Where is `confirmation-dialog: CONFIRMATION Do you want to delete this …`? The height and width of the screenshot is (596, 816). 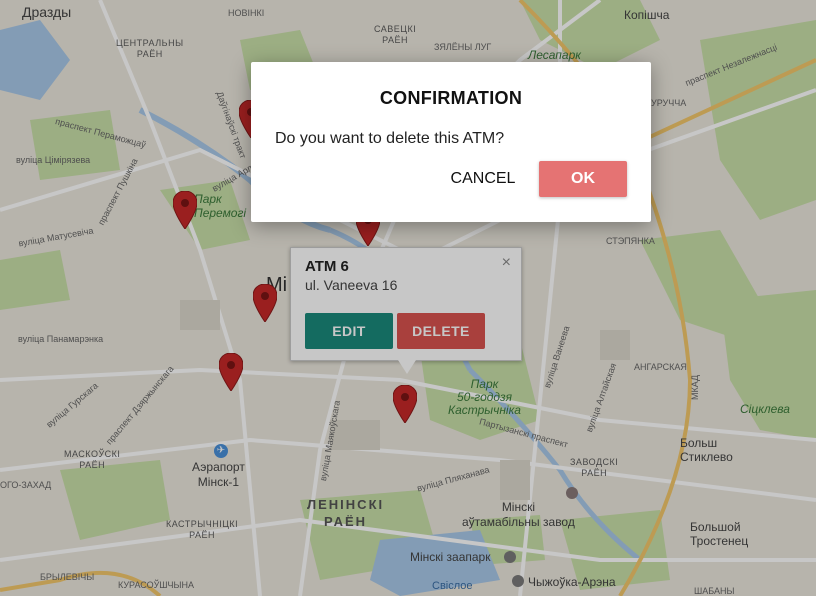
confirmation-dialog: CONFIRMATION Do you want to delete this … is located at coordinates (451, 142).